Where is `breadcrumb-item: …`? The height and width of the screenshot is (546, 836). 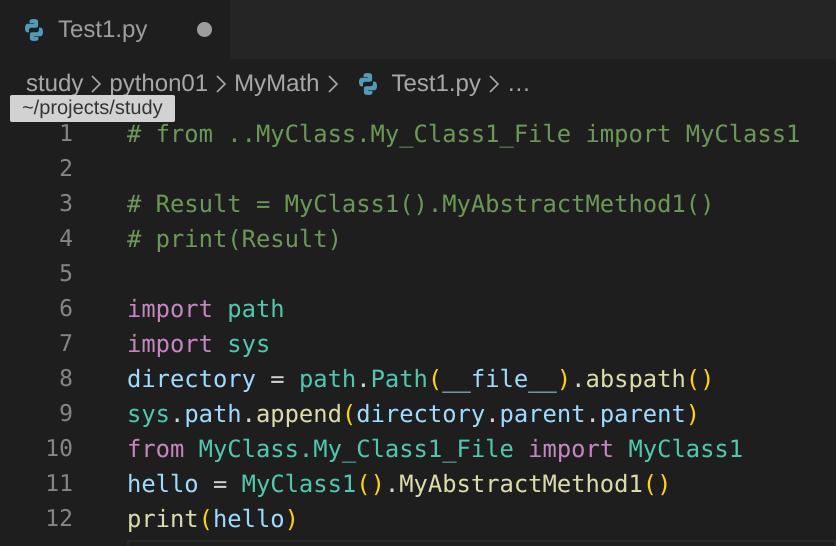
breadcrumb-item: … is located at coordinates (518, 84).